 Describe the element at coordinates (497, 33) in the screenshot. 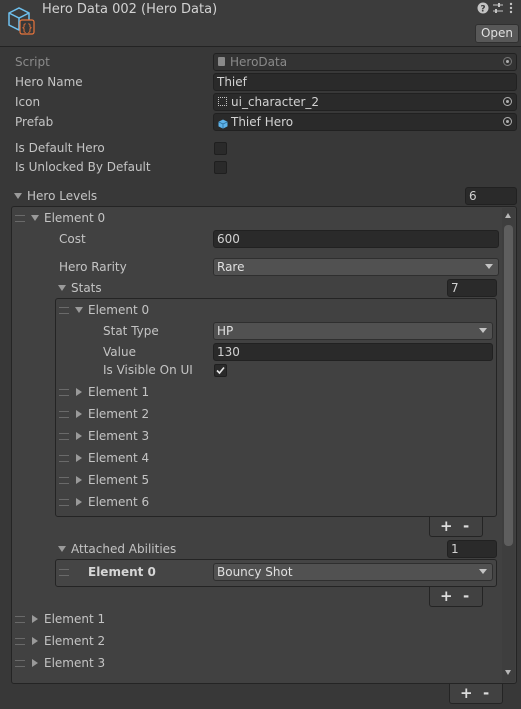

I see `open-button: Open` at that location.